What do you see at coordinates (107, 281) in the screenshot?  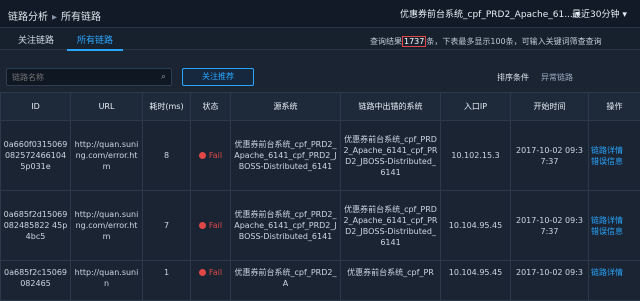 I see `cell-url: http://quan.sunin` at bounding box center [107, 281].